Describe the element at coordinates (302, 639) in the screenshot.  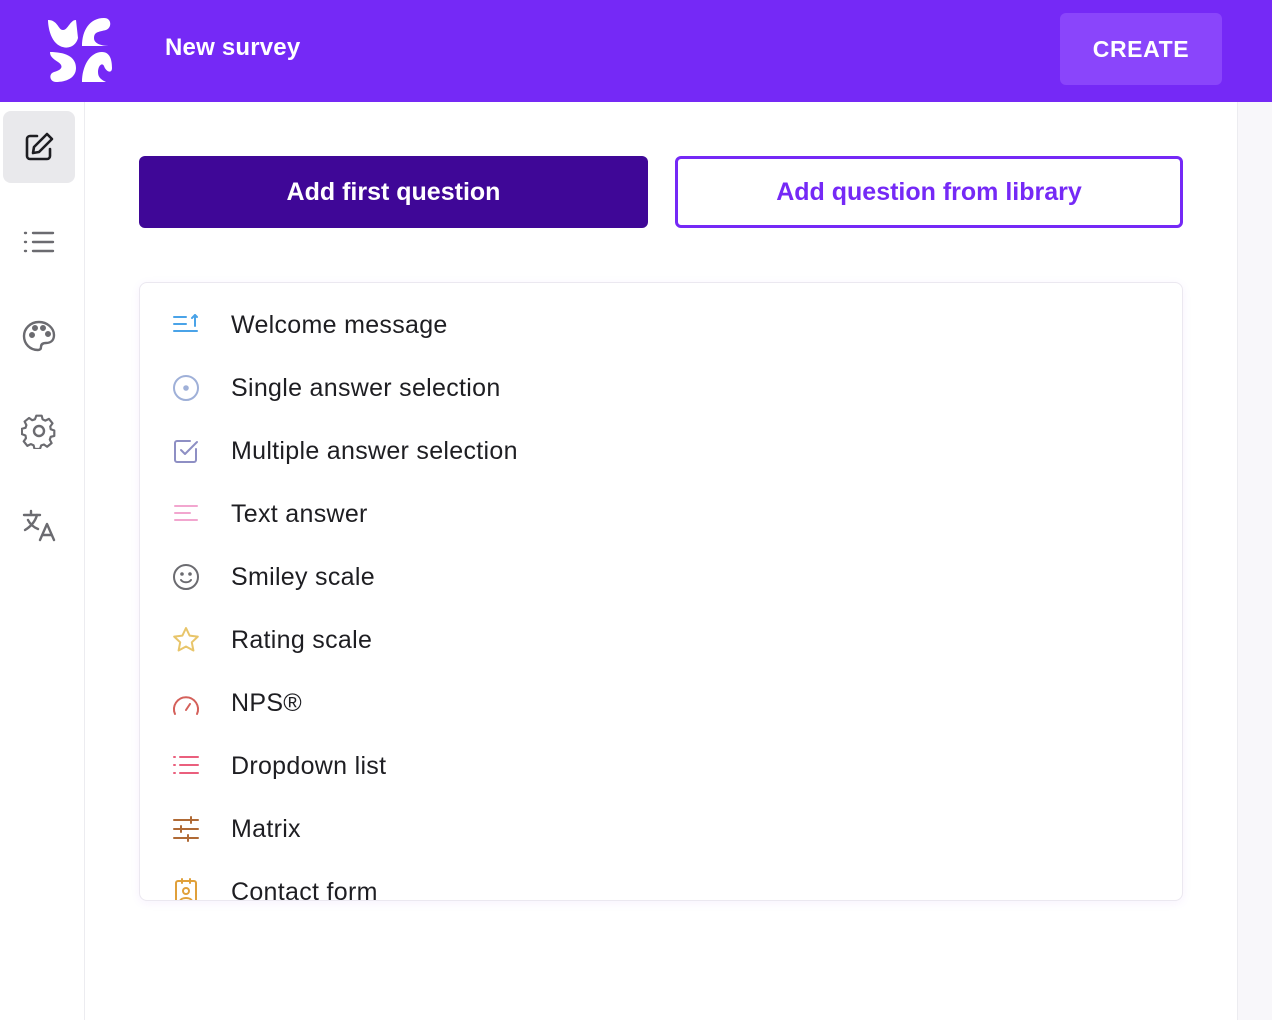
I see `menu-item-label: Rating scale` at that location.